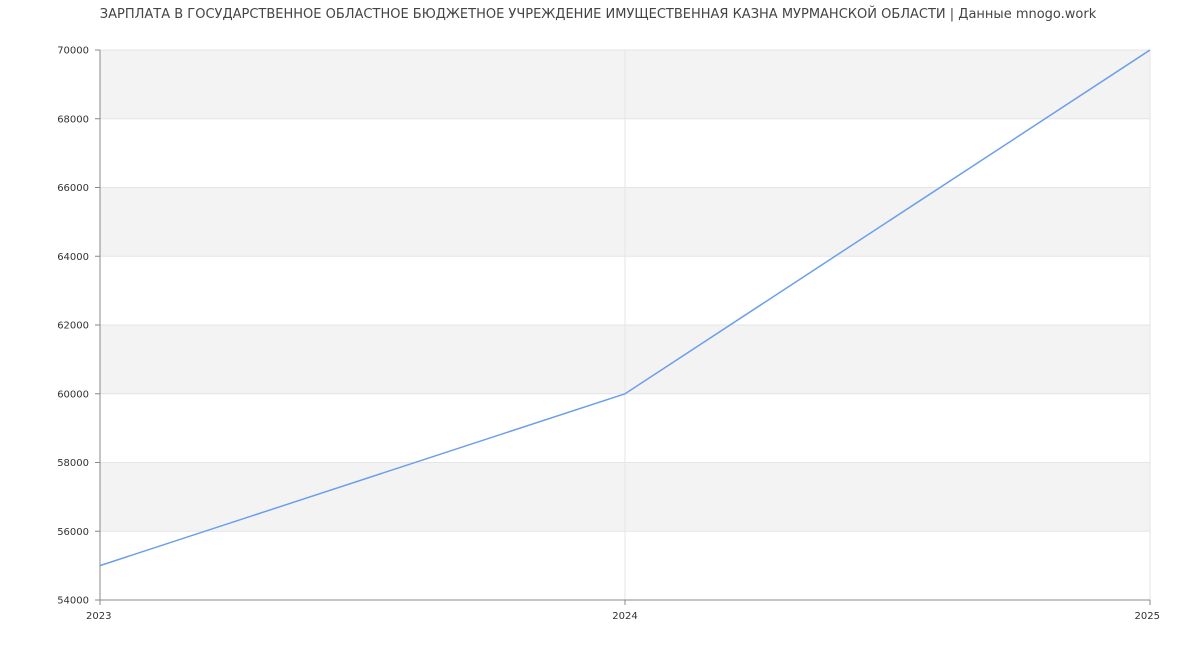 This screenshot has width=1200, height=650. What do you see at coordinates (73, 394) in the screenshot?
I see `y-tick-label: 60000` at bounding box center [73, 394].